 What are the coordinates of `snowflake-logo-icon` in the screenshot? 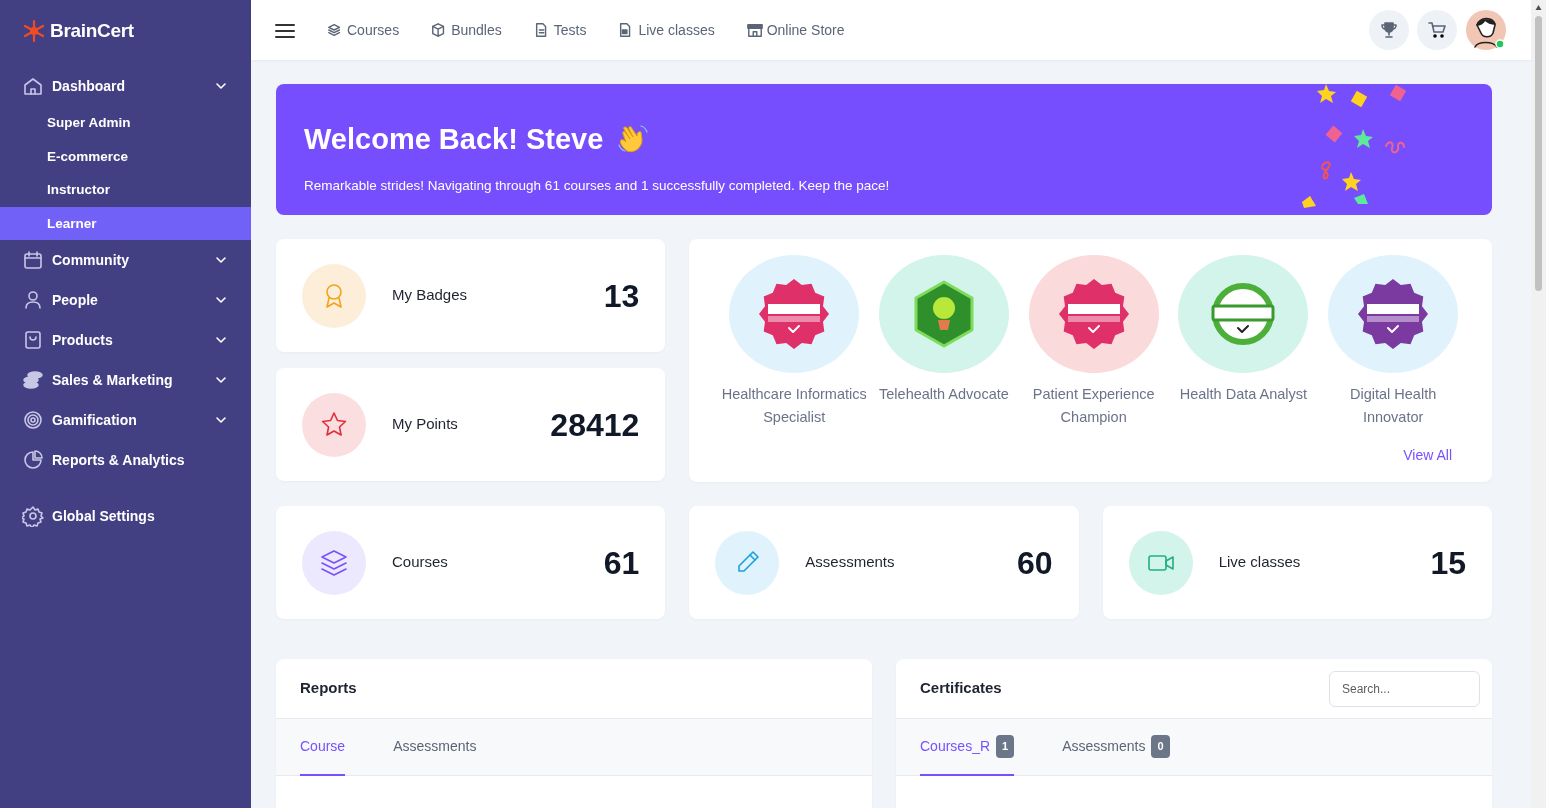 It's located at (34, 31).